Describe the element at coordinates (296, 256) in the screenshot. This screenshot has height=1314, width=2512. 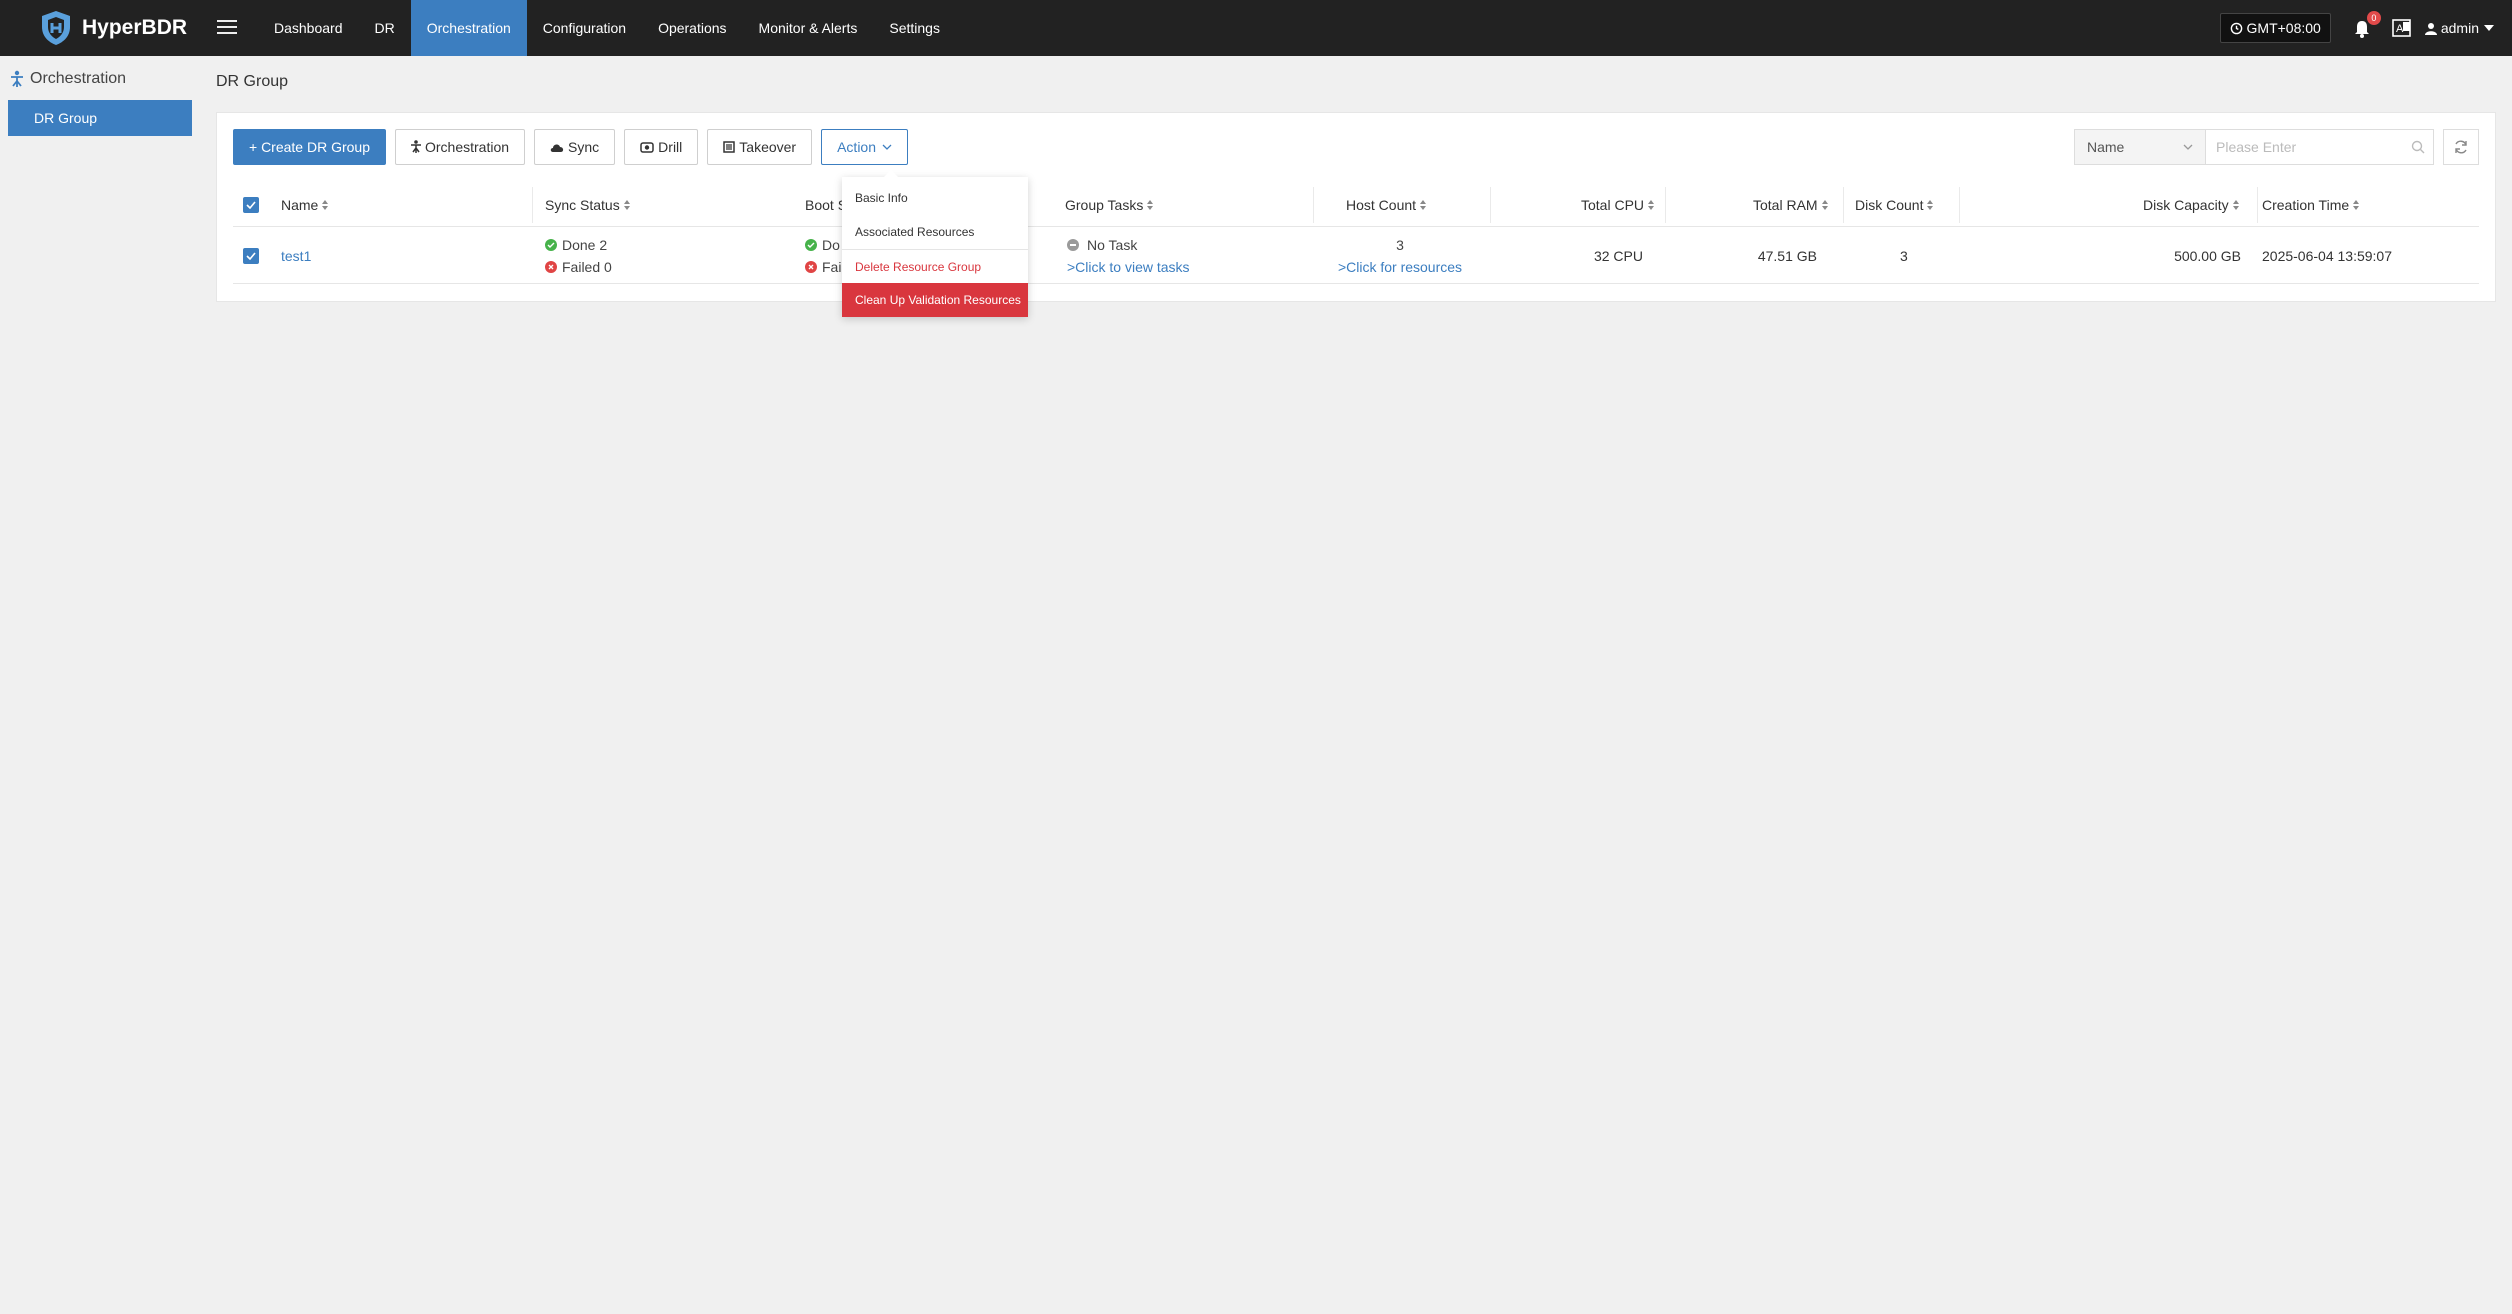
I see `row-name-link: test1` at that location.